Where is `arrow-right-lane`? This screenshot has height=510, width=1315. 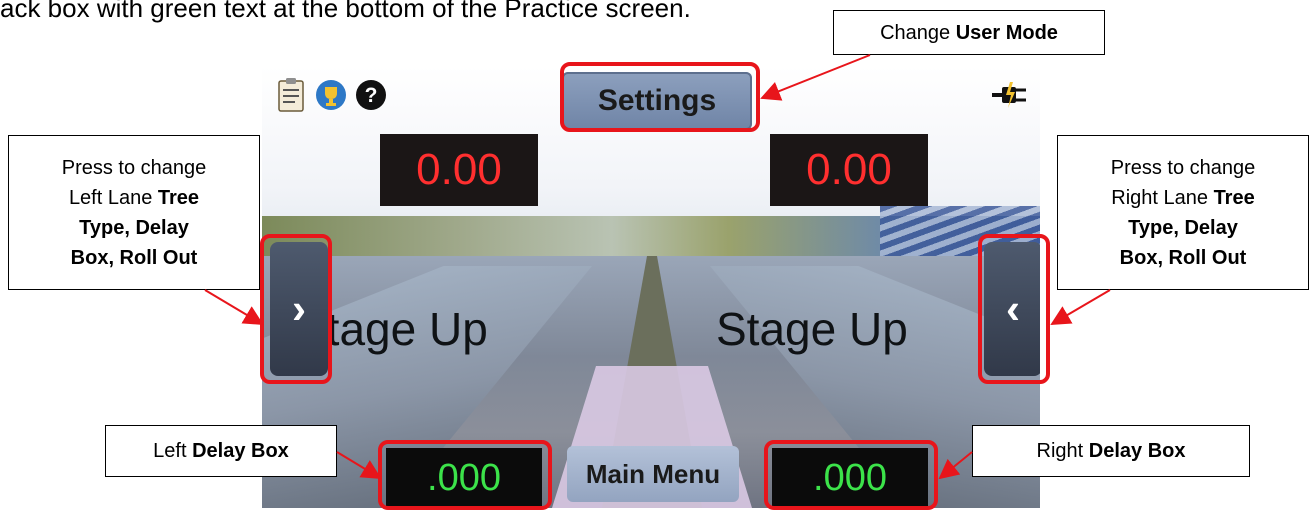 arrow-right-lane is located at coordinates (1080, 307).